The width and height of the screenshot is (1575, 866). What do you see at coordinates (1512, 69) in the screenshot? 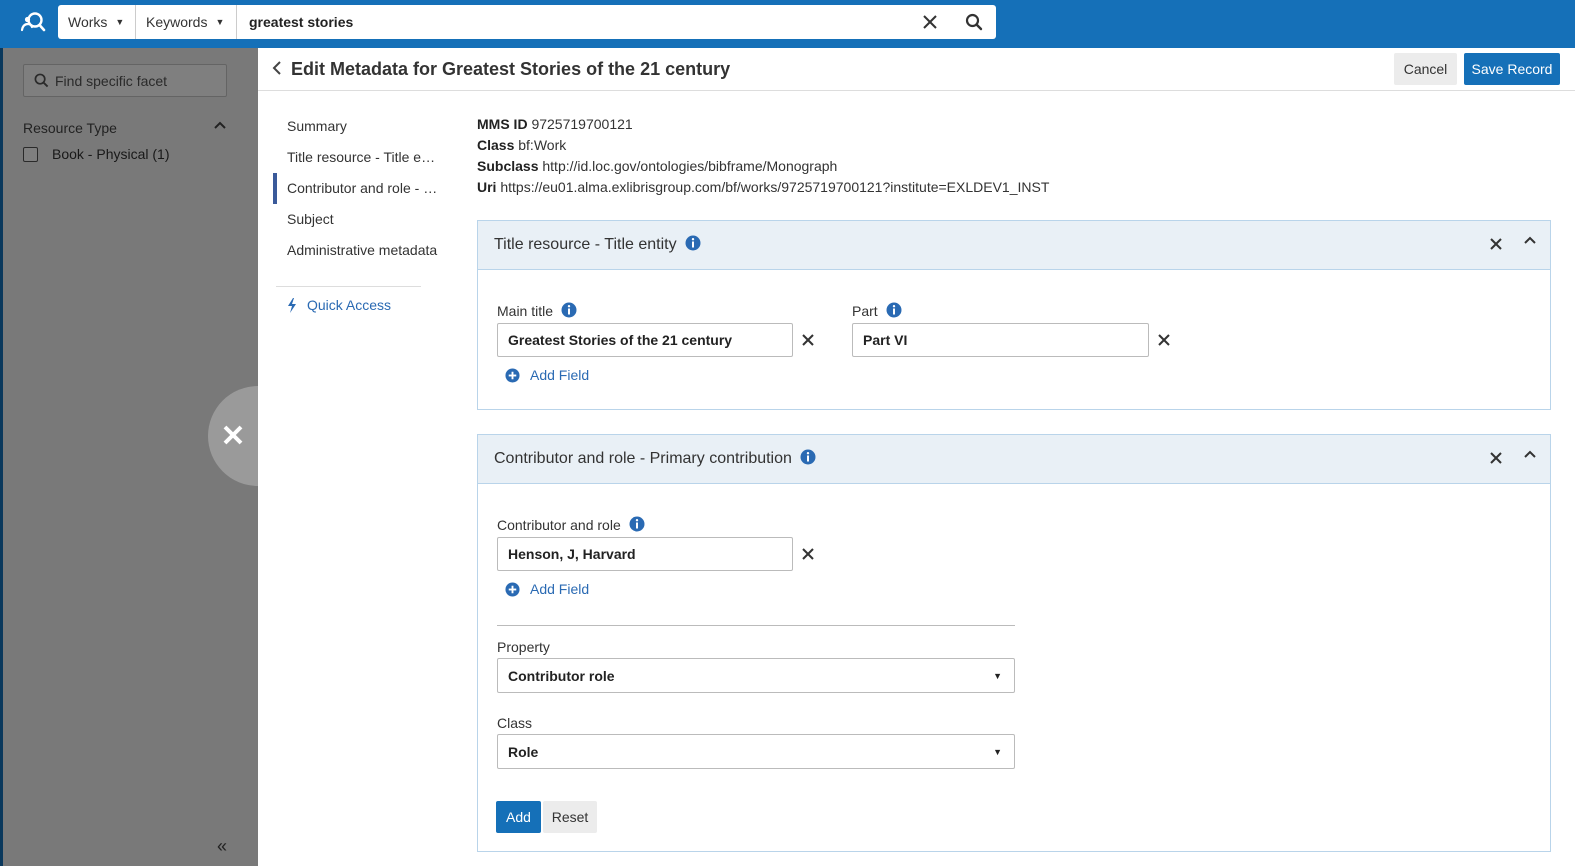
I see `save-record-button: Save Record` at bounding box center [1512, 69].